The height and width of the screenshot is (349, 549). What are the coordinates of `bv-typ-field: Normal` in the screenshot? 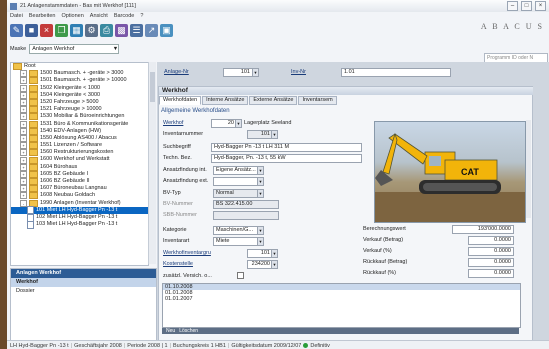 It's located at (236, 193).